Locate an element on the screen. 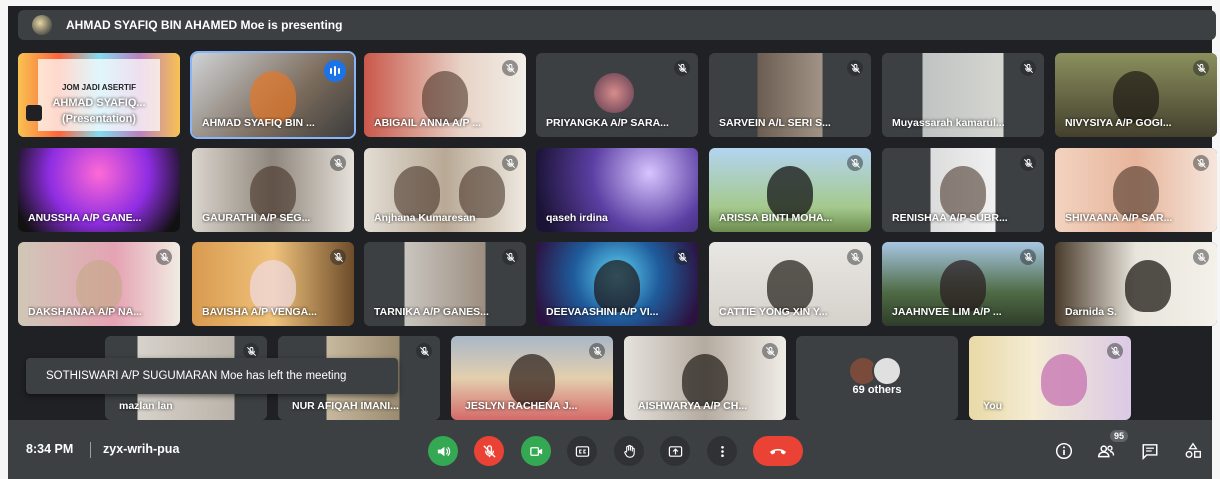 The image size is (1220, 479). info-icon is located at coordinates (1064, 451).